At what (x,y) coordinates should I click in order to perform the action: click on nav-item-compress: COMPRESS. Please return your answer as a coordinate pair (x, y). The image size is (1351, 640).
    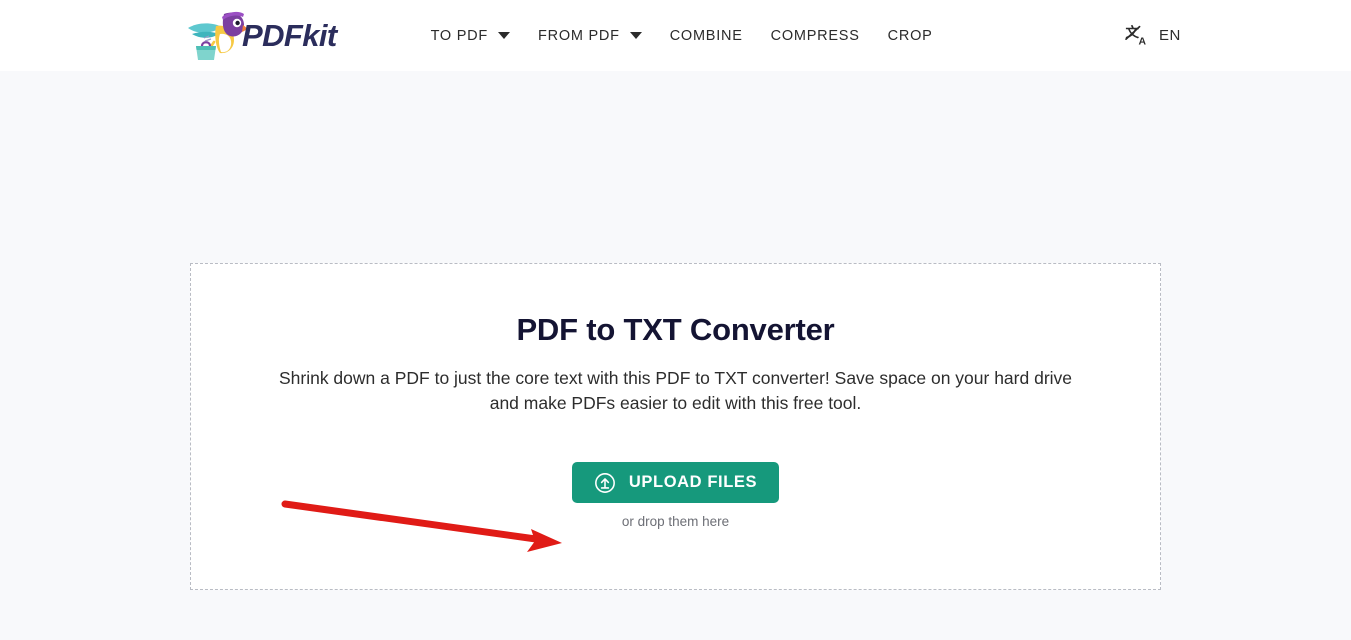
    Looking at the image, I should click on (815, 36).